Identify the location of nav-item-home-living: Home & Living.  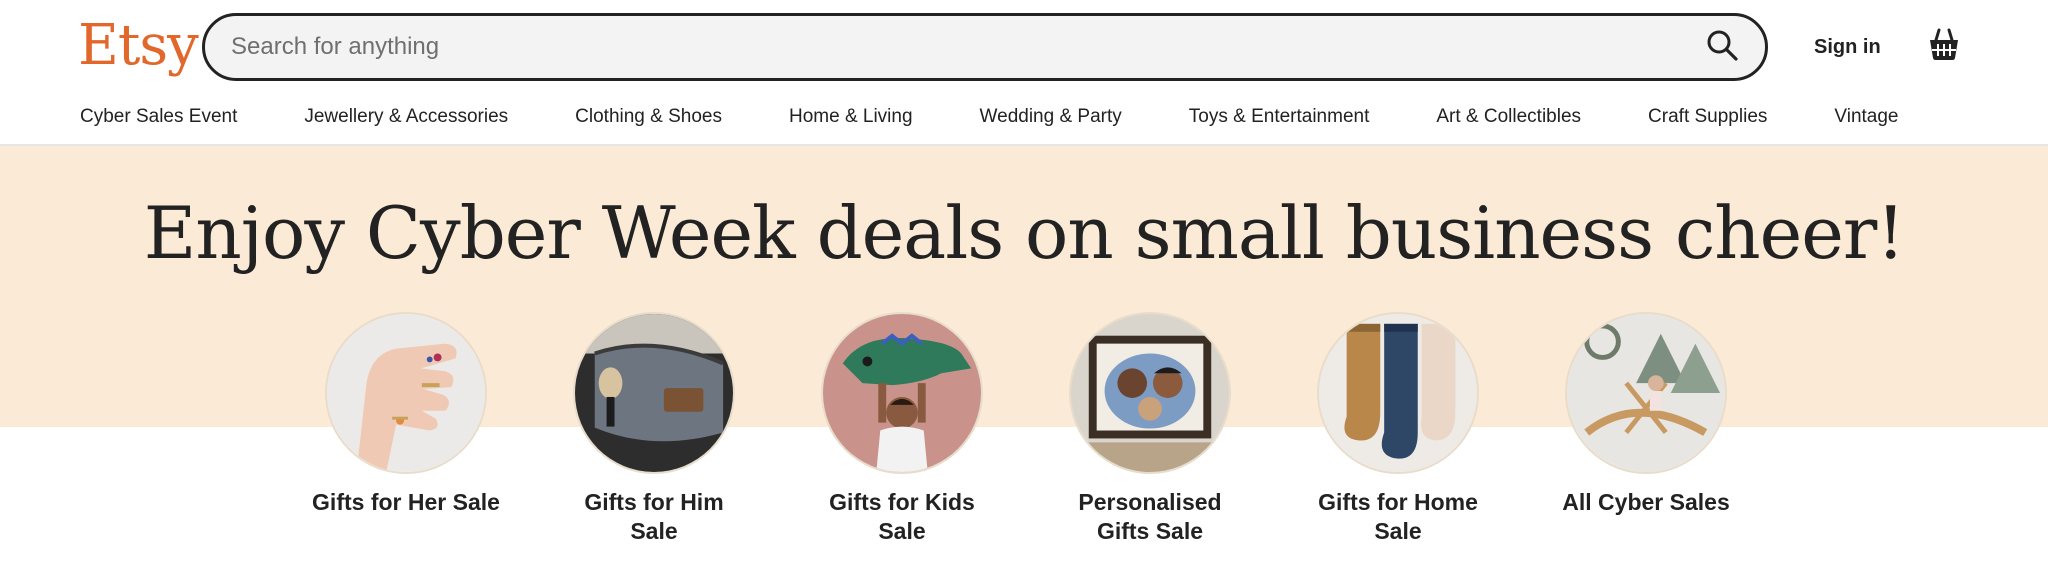
(851, 117).